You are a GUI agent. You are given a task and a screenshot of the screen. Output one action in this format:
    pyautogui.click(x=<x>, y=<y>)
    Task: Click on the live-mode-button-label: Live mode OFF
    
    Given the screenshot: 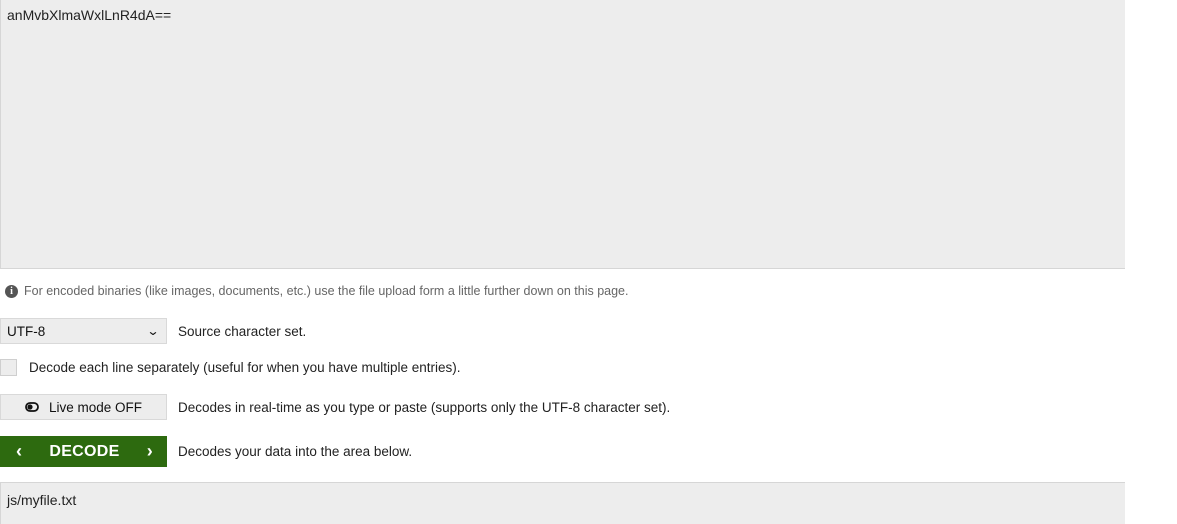 What is the action you would take?
    pyautogui.click(x=95, y=407)
    